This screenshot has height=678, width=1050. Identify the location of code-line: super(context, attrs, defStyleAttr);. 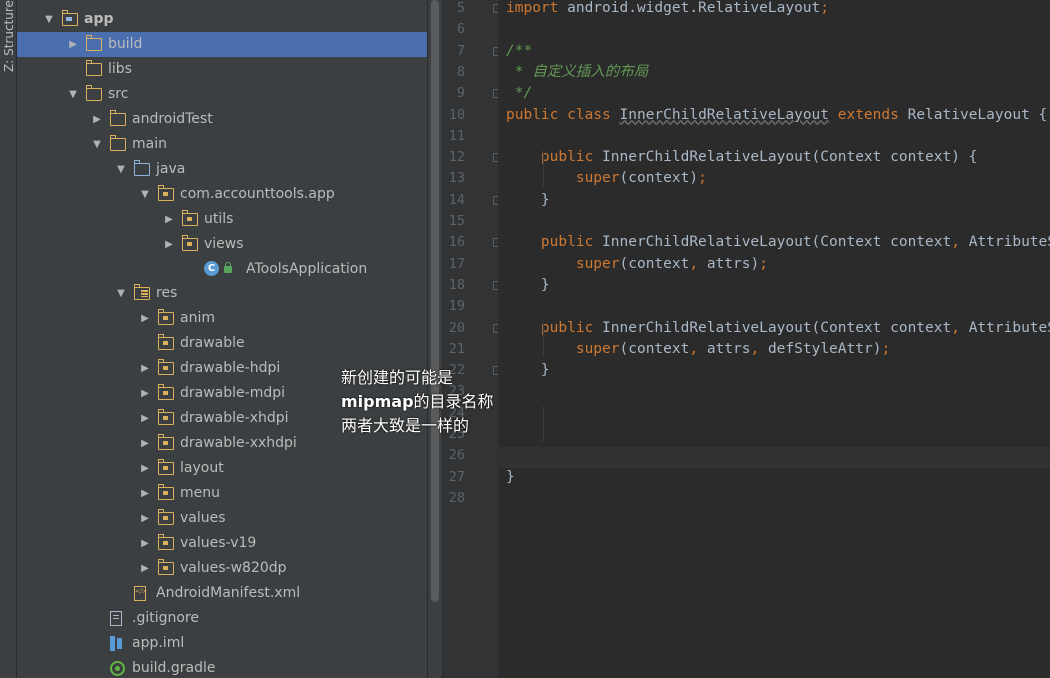
(698, 349).